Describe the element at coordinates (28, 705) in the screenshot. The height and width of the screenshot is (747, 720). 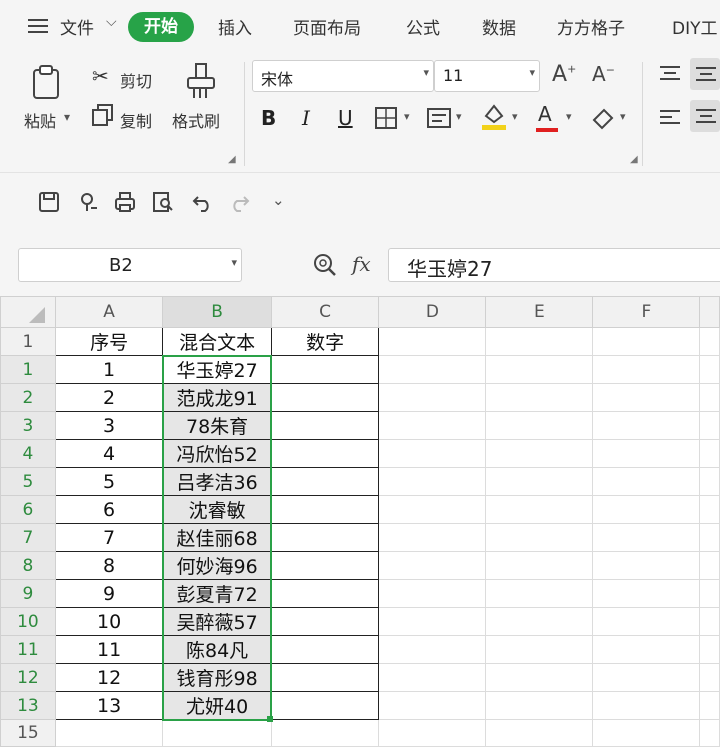
I see `row-header: 13` at that location.